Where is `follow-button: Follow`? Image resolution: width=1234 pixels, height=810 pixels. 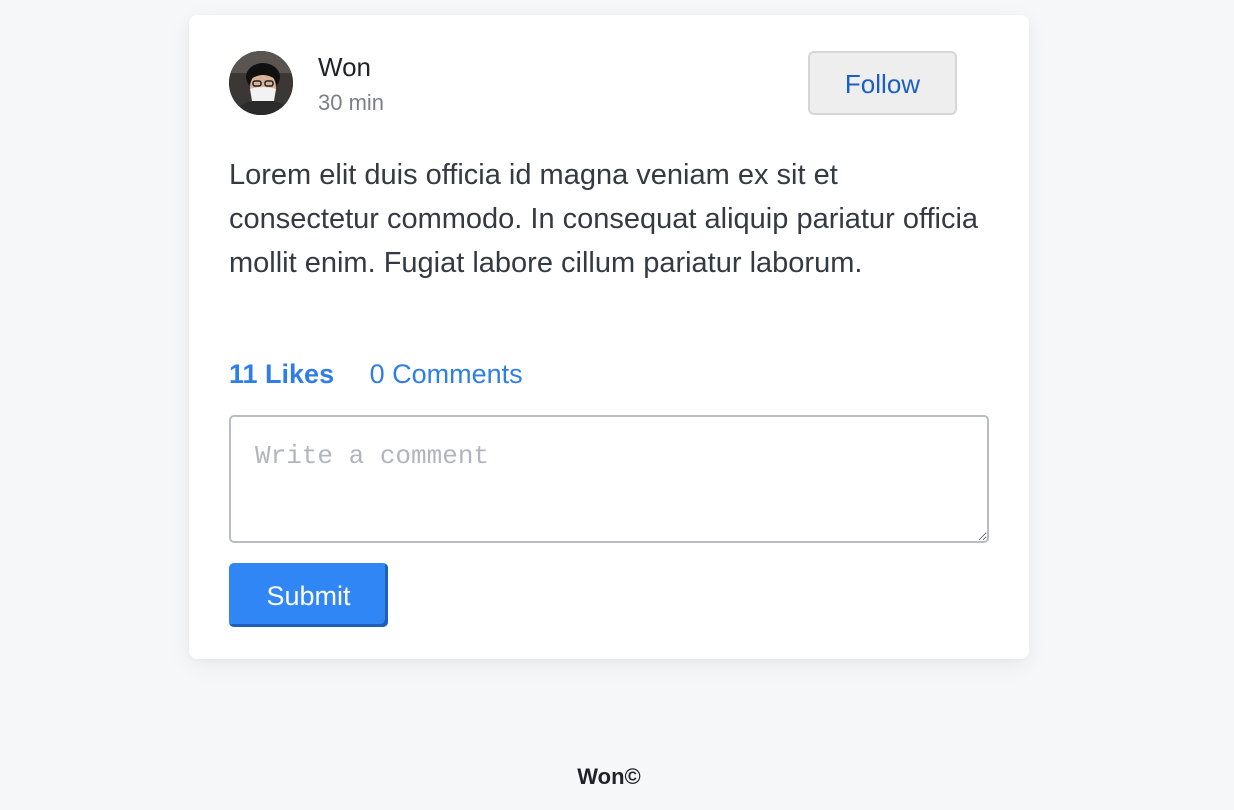 follow-button: Follow is located at coordinates (882, 83).